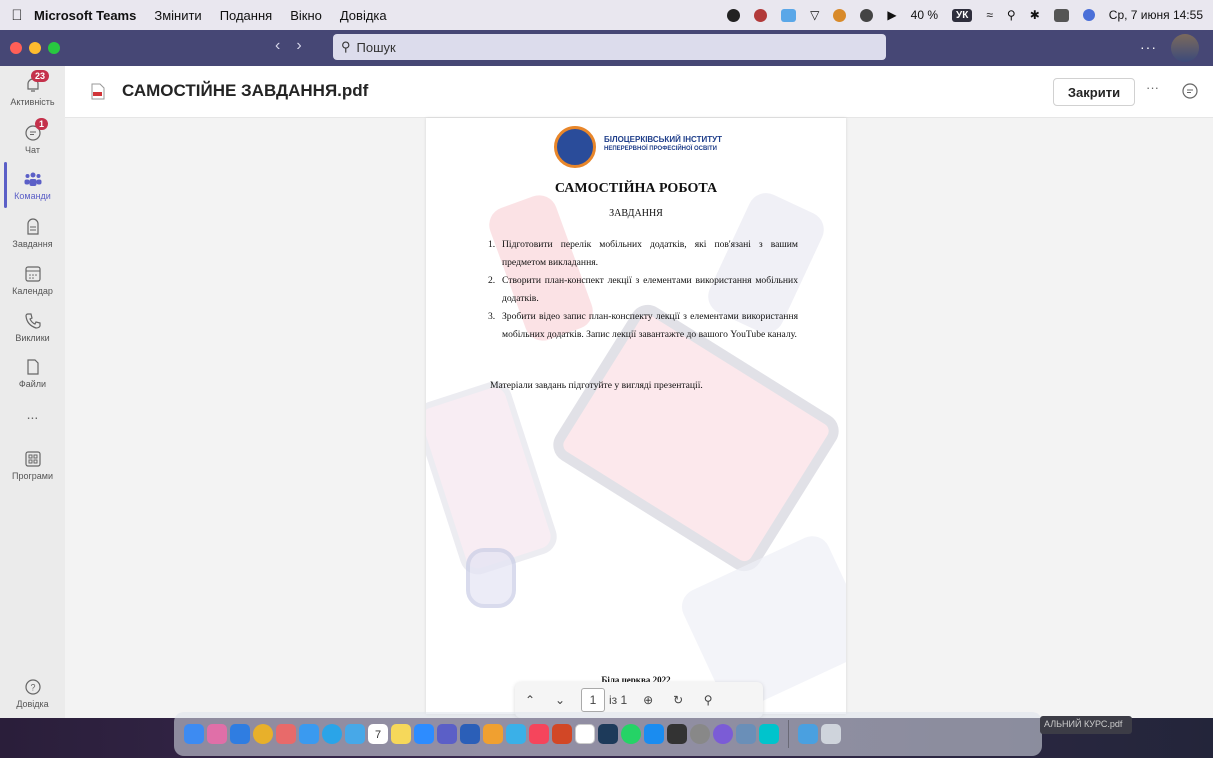  I want to click on zoom-icon, so click(424, 734).